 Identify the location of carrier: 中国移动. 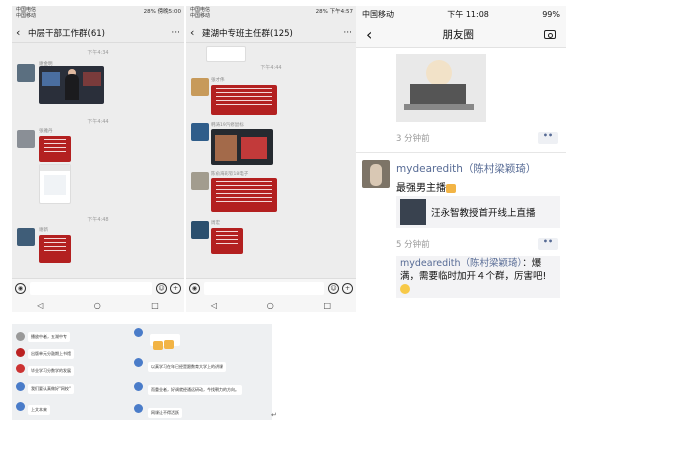
(378, 14).